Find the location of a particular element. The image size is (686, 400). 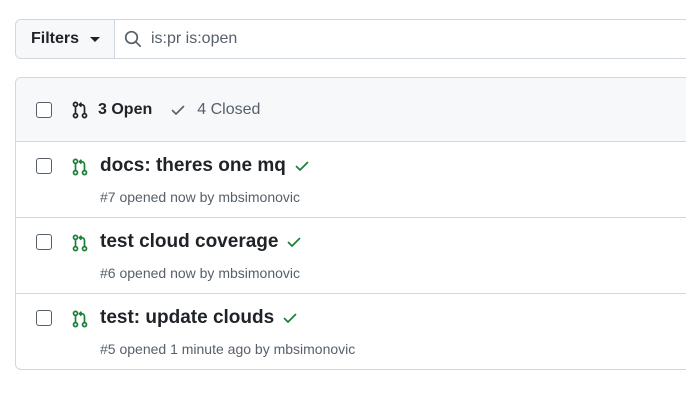

filters-button: Filters is located at coordinates (65, 39).